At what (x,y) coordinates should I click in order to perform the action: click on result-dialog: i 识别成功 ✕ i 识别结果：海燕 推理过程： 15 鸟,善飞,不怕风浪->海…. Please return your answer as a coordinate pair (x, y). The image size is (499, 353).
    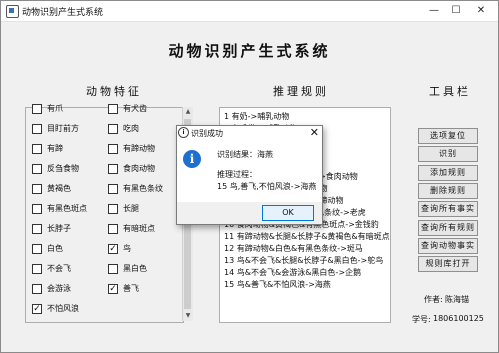
    Looking at the image, I should click on (249, 175).